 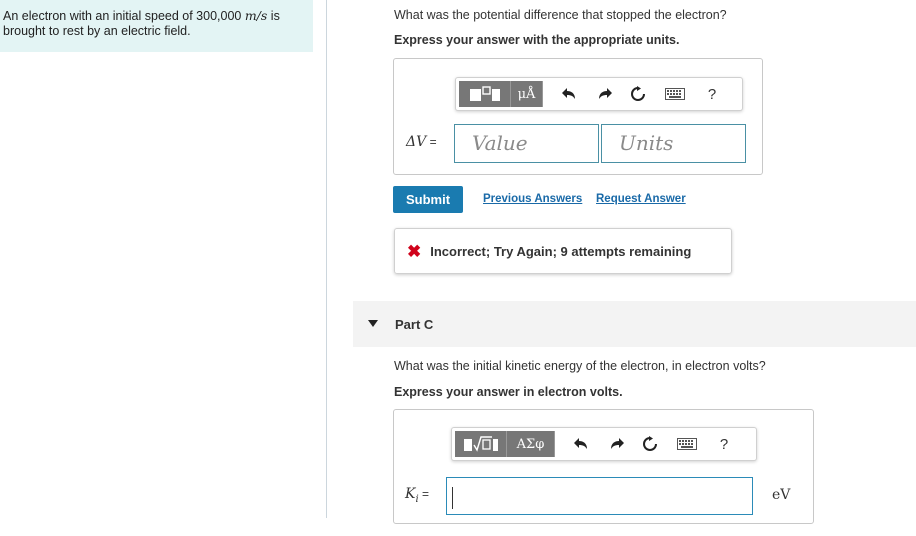 I want to click on sqrt-template-icon, so click(x=480, y=444).